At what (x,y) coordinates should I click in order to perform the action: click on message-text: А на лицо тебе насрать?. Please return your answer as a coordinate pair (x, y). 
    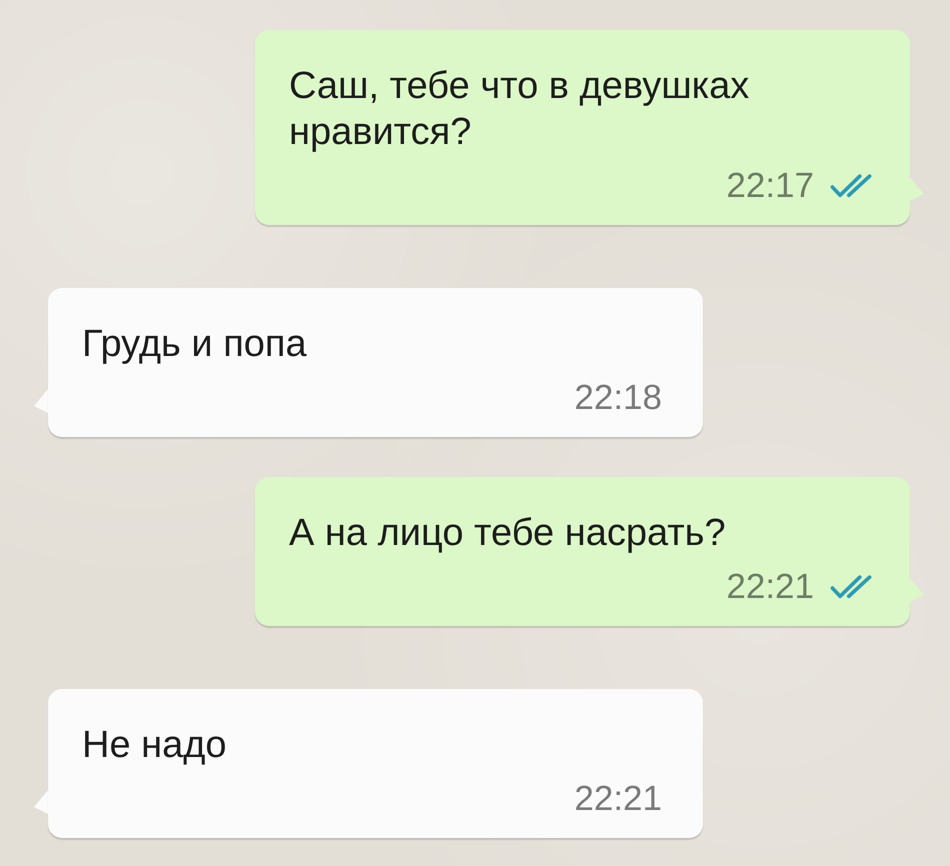
    Looking at the image, I should click on (508, 533).